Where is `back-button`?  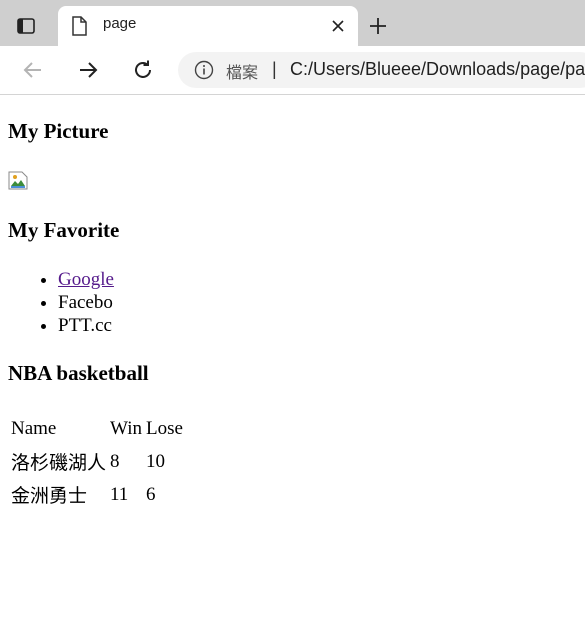
back-button is located at coordinates (33, 70).